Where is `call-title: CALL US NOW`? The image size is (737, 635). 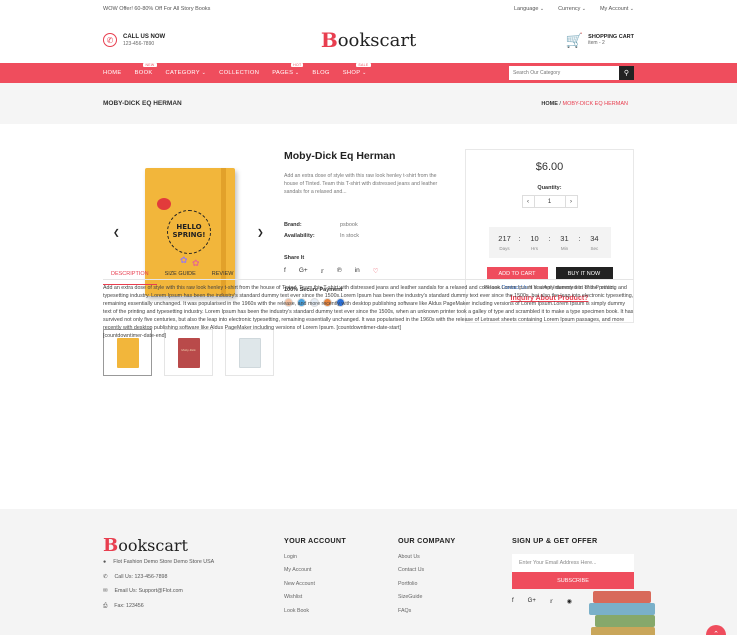
call-title: CALL US NOW is located at coordinates (144, 36).